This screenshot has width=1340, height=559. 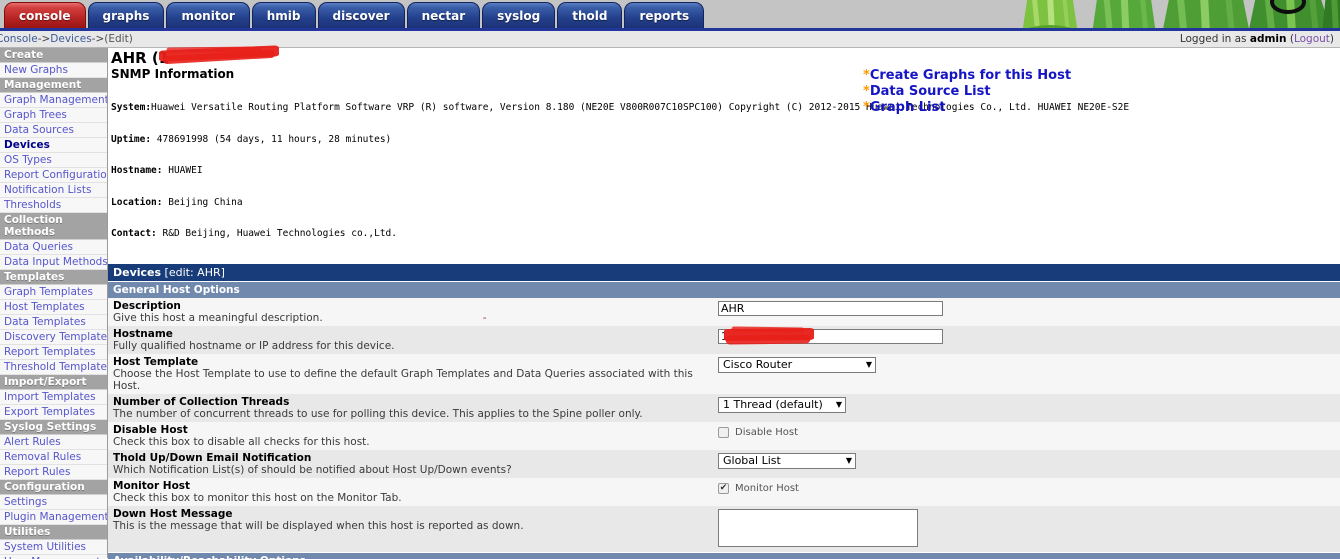 What do you see at coordinates (1029, 364) in the screenshot?
I see `host-template-field-cell: Cisco Router ▼` at bounding box center [1029, 364].